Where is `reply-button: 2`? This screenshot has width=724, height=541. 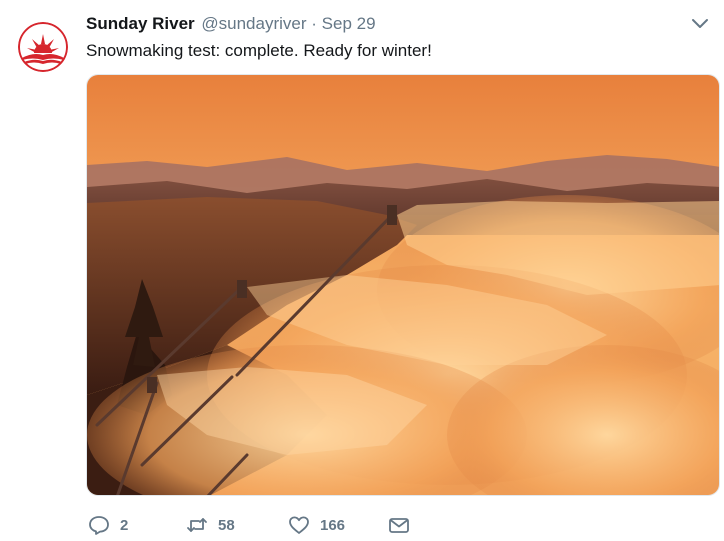
reply-button: 2 is located at coordinates (108, 525).